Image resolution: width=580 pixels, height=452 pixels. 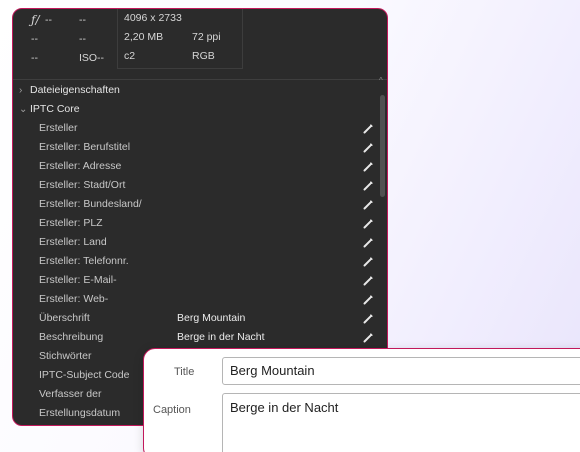 I want to click on iso-value: --, so click(x=100, y=58).